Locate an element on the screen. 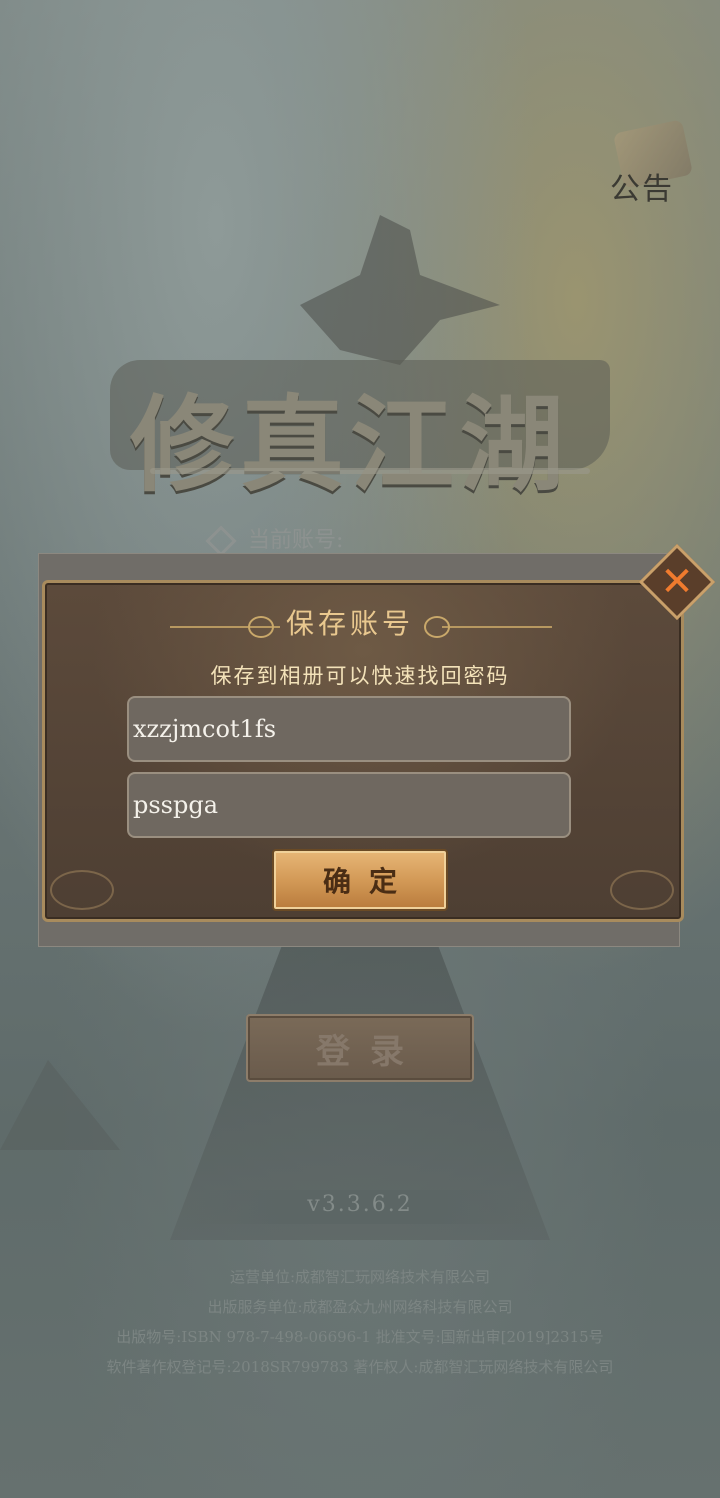 The width and height of the screenshot is (720, 1498). game-logo: 修真江湖 is located at coordinates (360, 423).